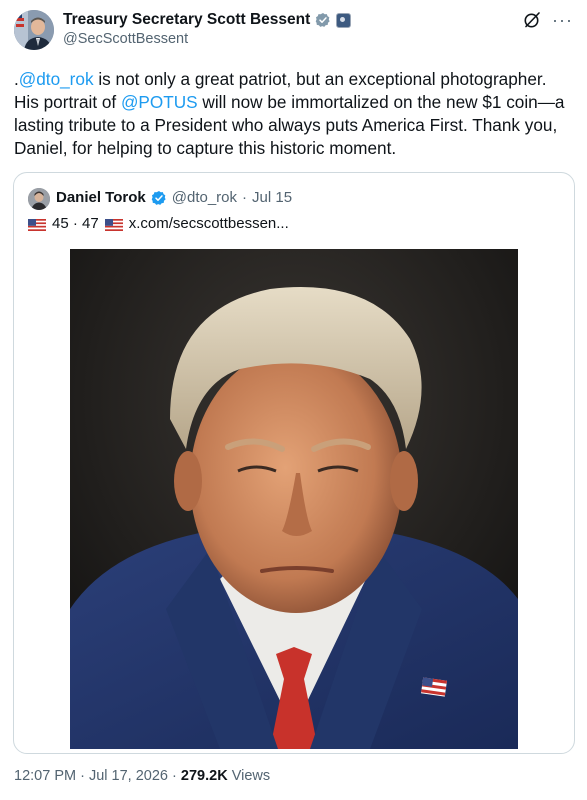  I want to click on author-name-row: Treasury Secretary Scott Bessent, so click(207, 20).